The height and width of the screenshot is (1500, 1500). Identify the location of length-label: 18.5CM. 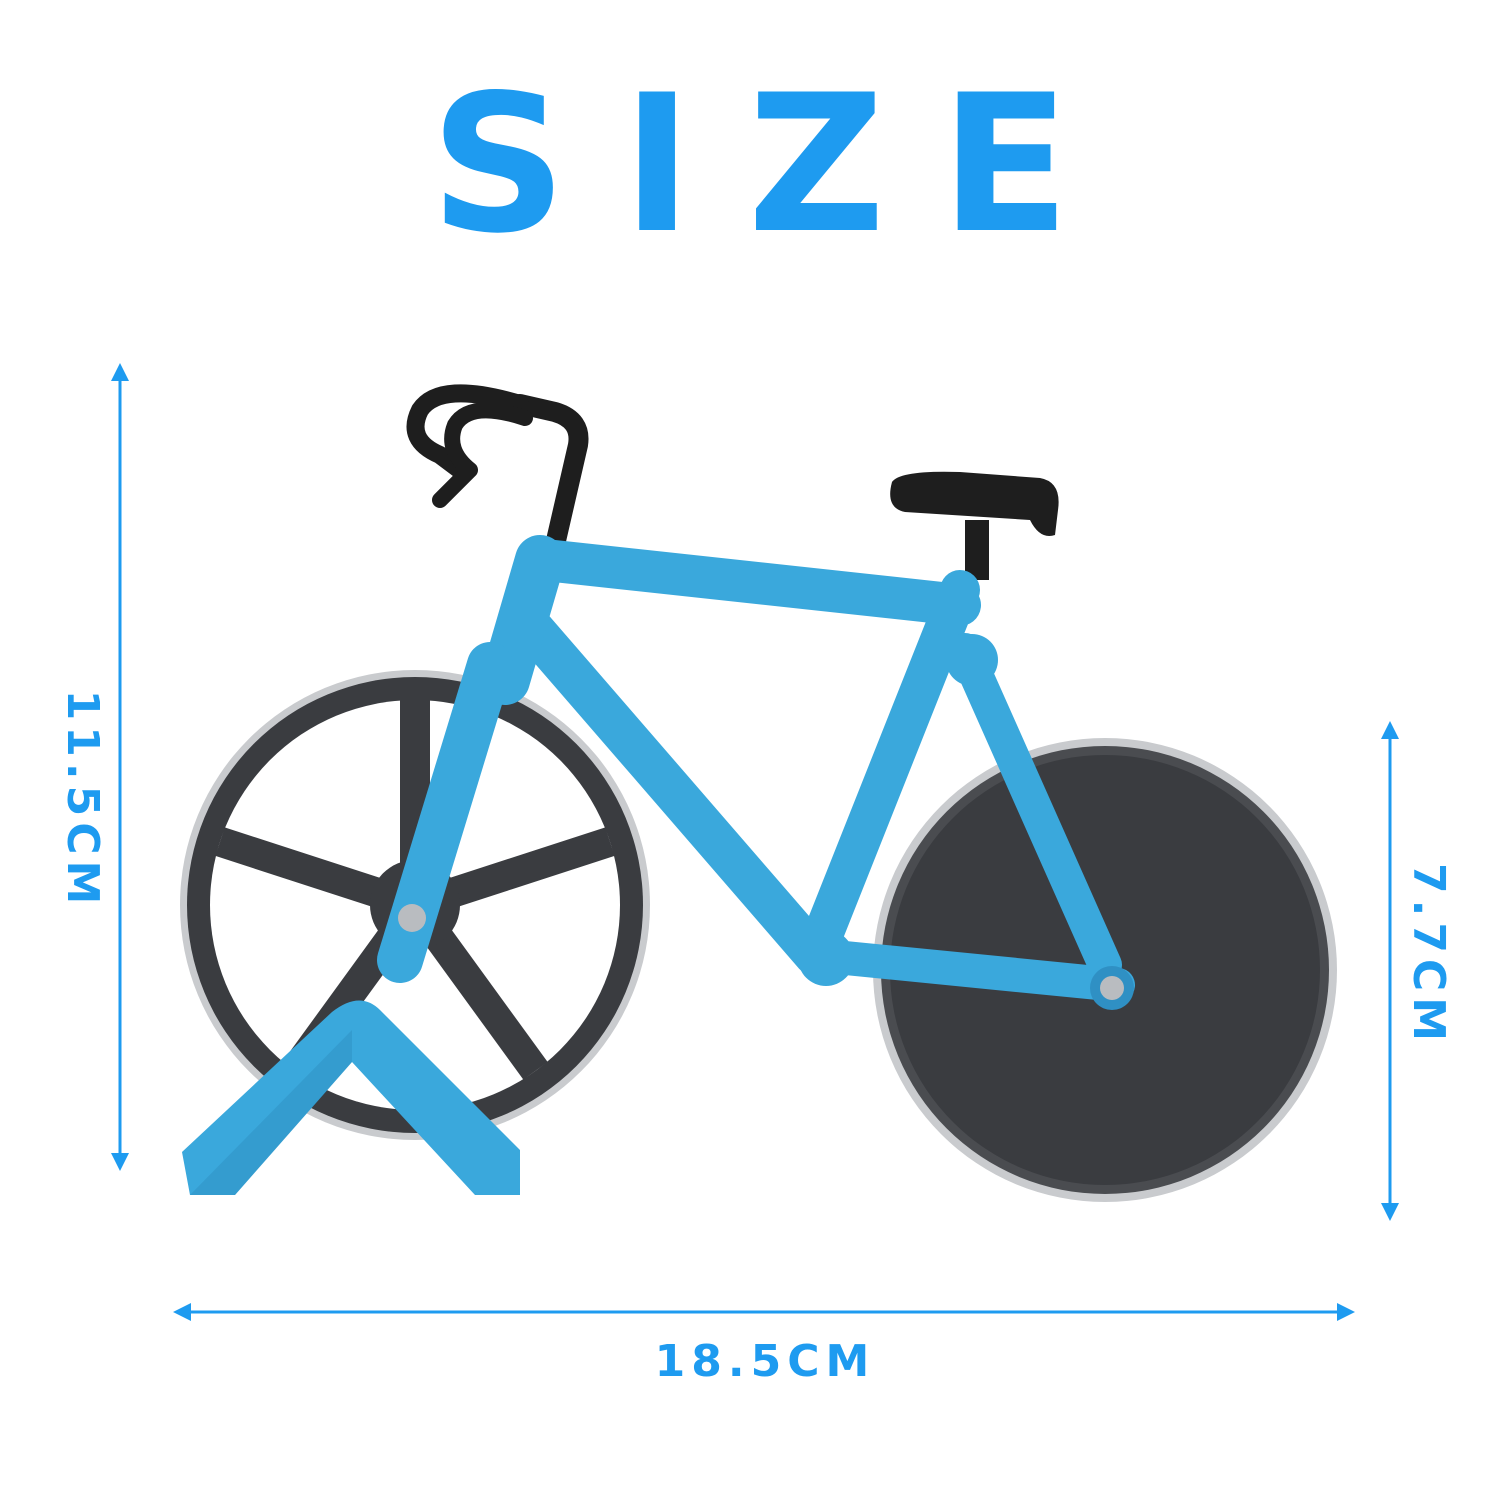
(765, 1361).